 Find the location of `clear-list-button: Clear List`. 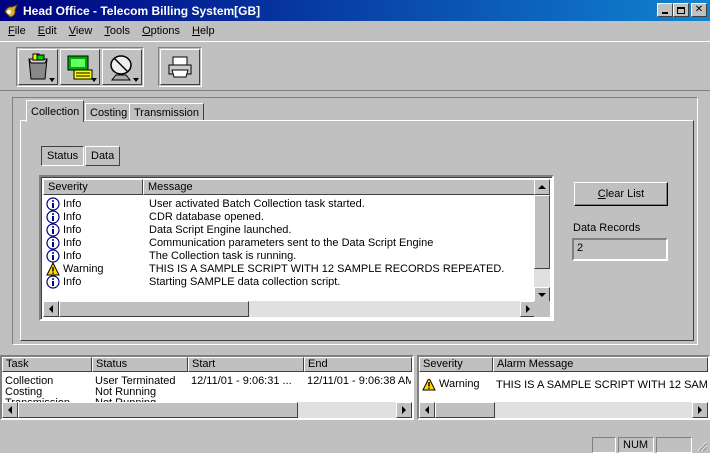

clear-list-button: Clear List is located at coordinates (621, 194).